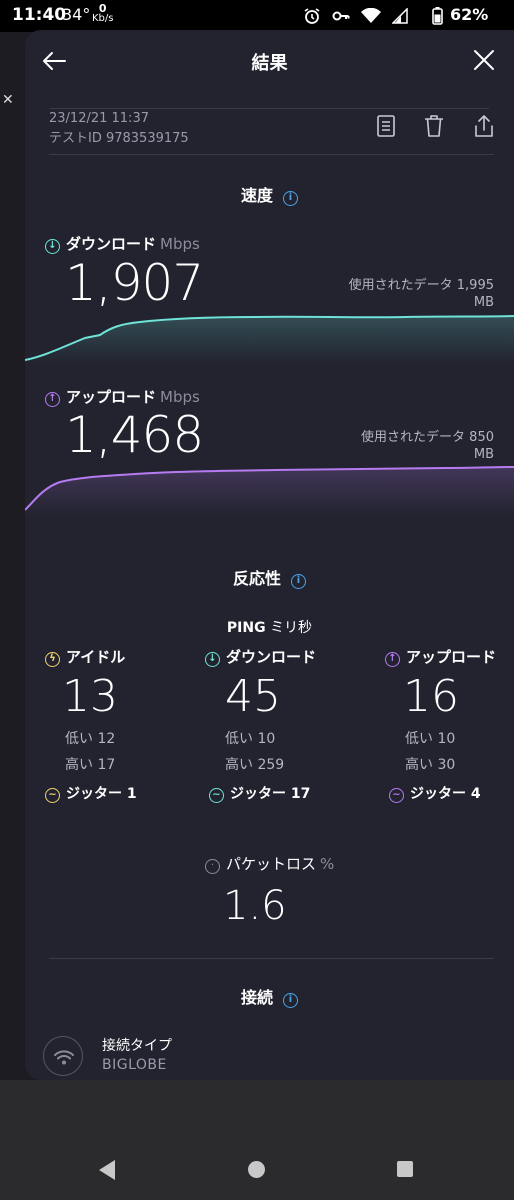 This screenshot has width=514, height=1200. I want to click on upload-arrow-icon: ↑, so click(52, 399).